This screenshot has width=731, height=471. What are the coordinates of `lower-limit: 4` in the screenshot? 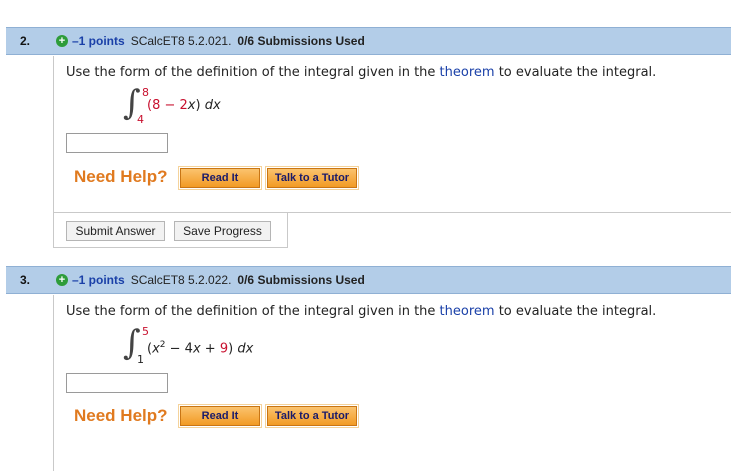 It's located at (140, 119).